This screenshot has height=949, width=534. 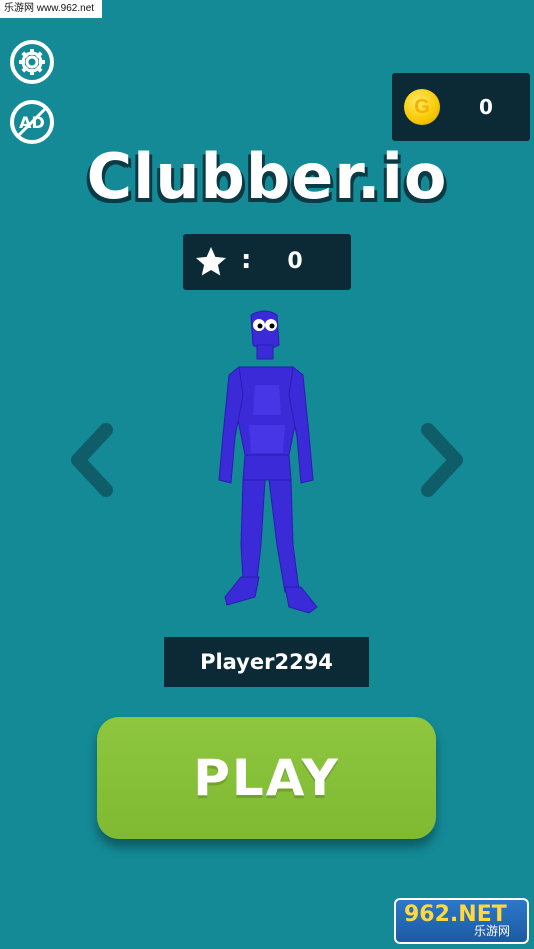 I want to click on chevron-right-icon, so click(x=442, y=460).